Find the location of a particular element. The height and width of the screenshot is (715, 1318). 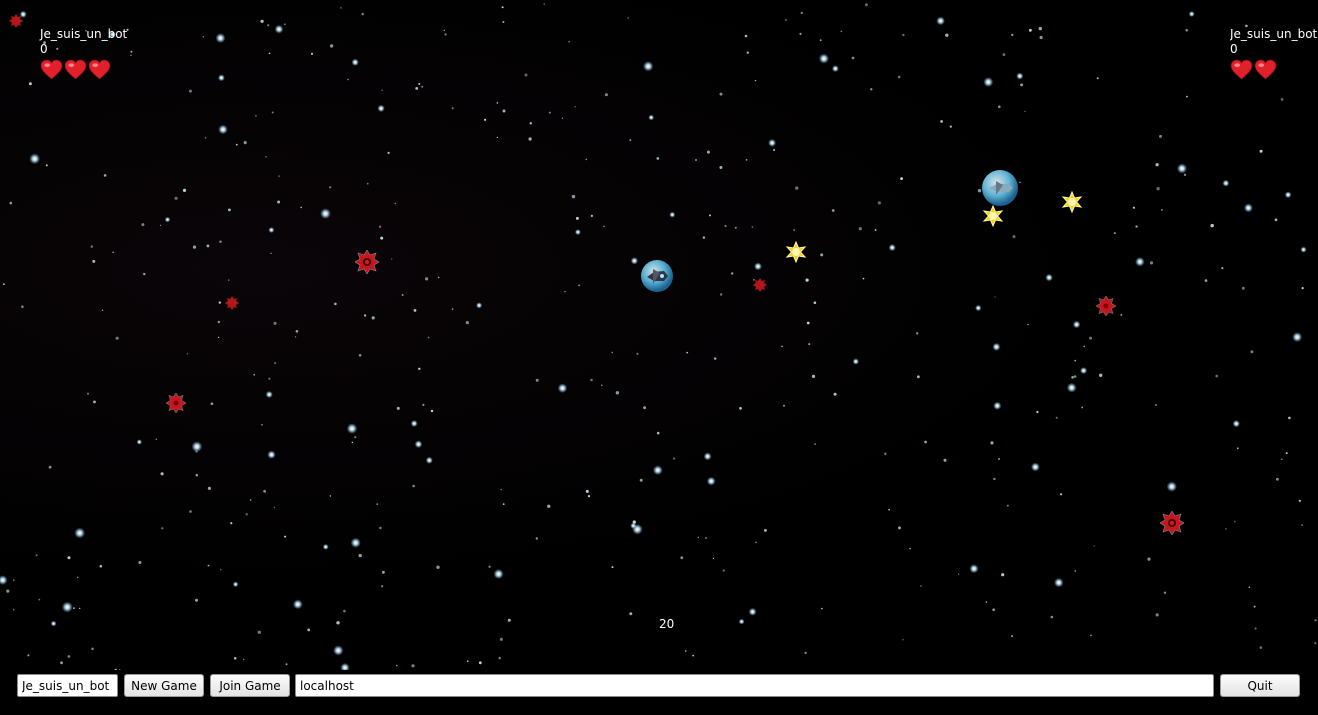

player-right-lives is located at coordinates (1274, 69).